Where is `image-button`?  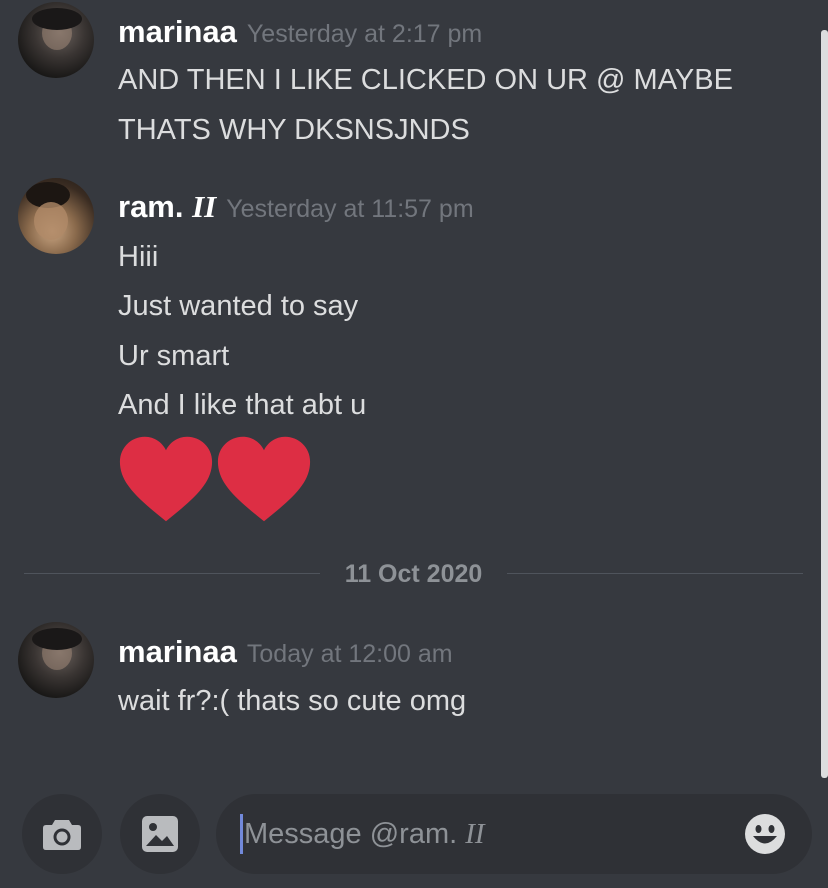
image-button is located at coordinates (160, 834).